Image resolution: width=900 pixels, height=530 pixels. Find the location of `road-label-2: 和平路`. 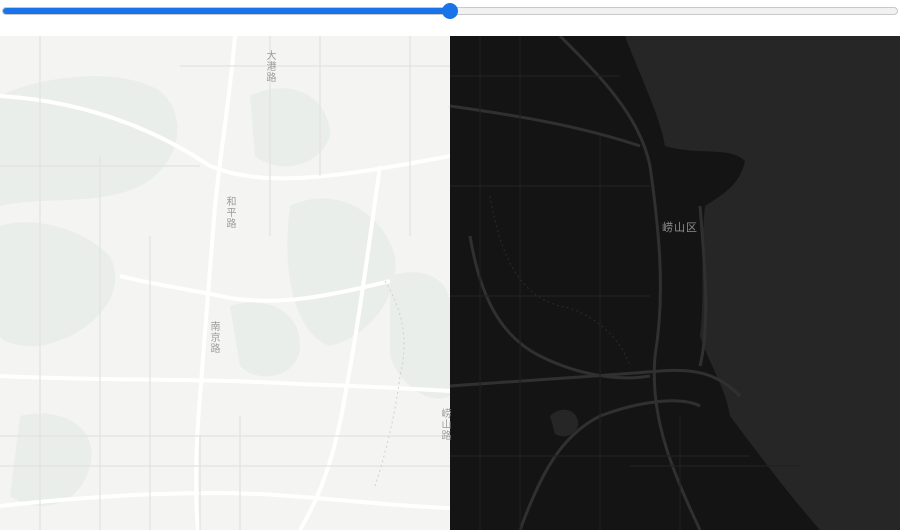

road-label-2: 和平路 is located at coordinates (229, 212).